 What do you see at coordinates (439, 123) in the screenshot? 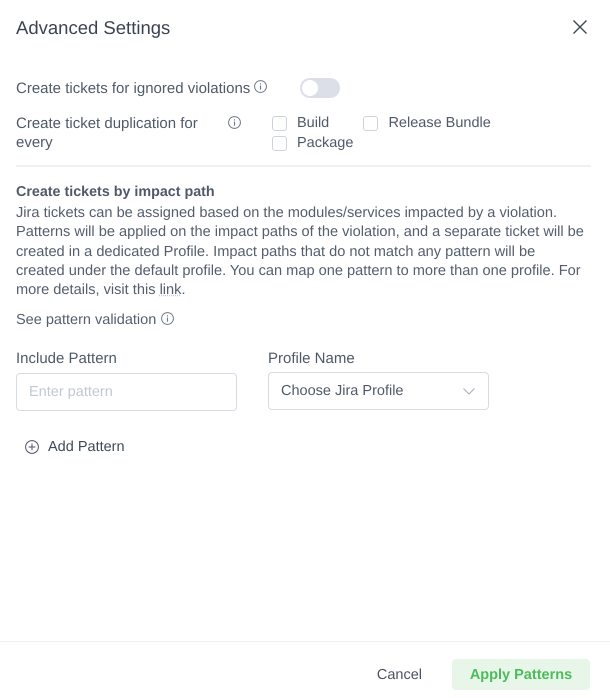
I see `checkbox-label: Release Bundle` at bounding box center [439, 123].